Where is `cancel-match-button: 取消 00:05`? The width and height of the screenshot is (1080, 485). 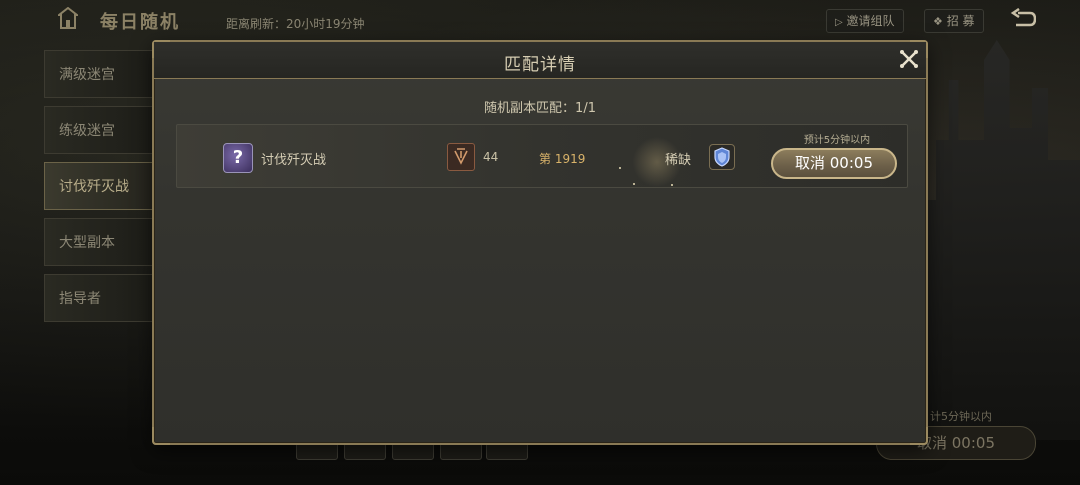
cancel-match-button: 取消 00:05 is located at coordinates (834, 163).